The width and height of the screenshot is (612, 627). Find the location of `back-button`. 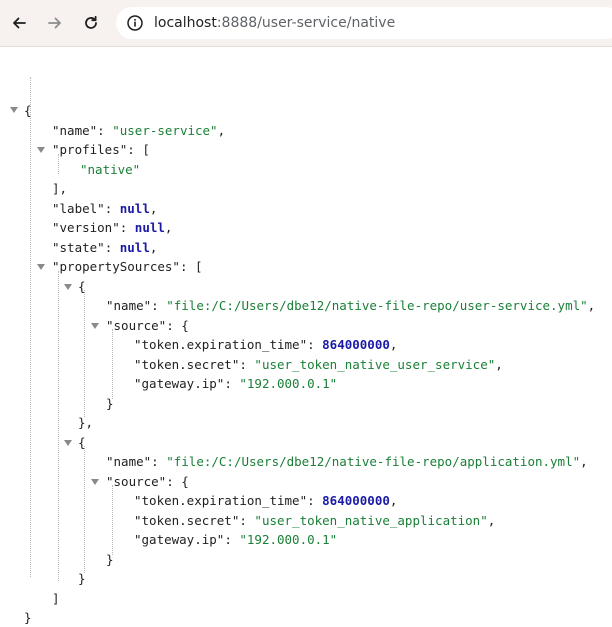

back-button is located at coordinates (19, 23).